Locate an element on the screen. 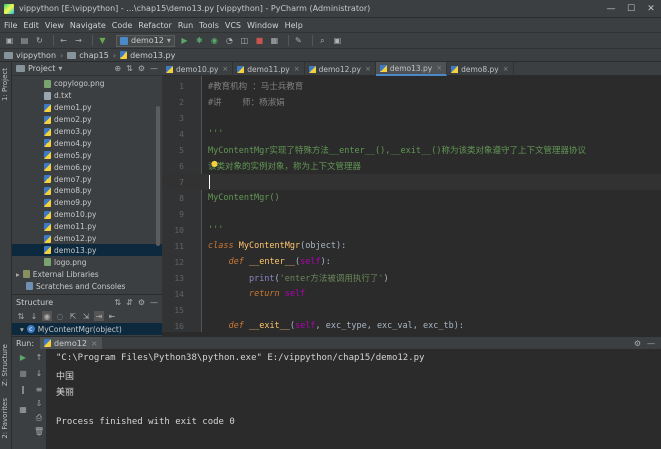 The width and height of the screenshot is (661, 449). tree-item-file: logo.png is located at coordinates (87, 262).